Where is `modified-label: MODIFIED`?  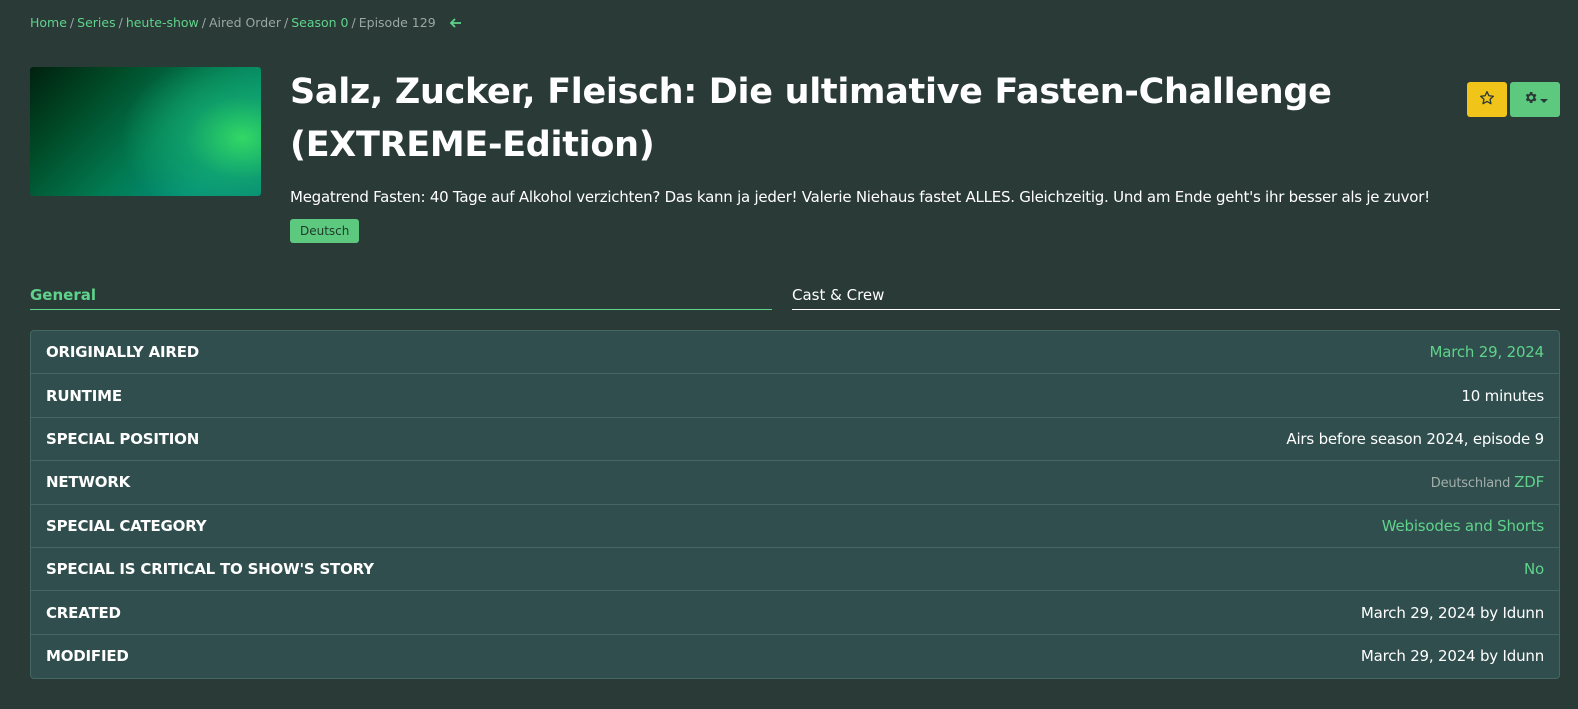 modified-label: MODIFIED is located at coordinates (87, 656).